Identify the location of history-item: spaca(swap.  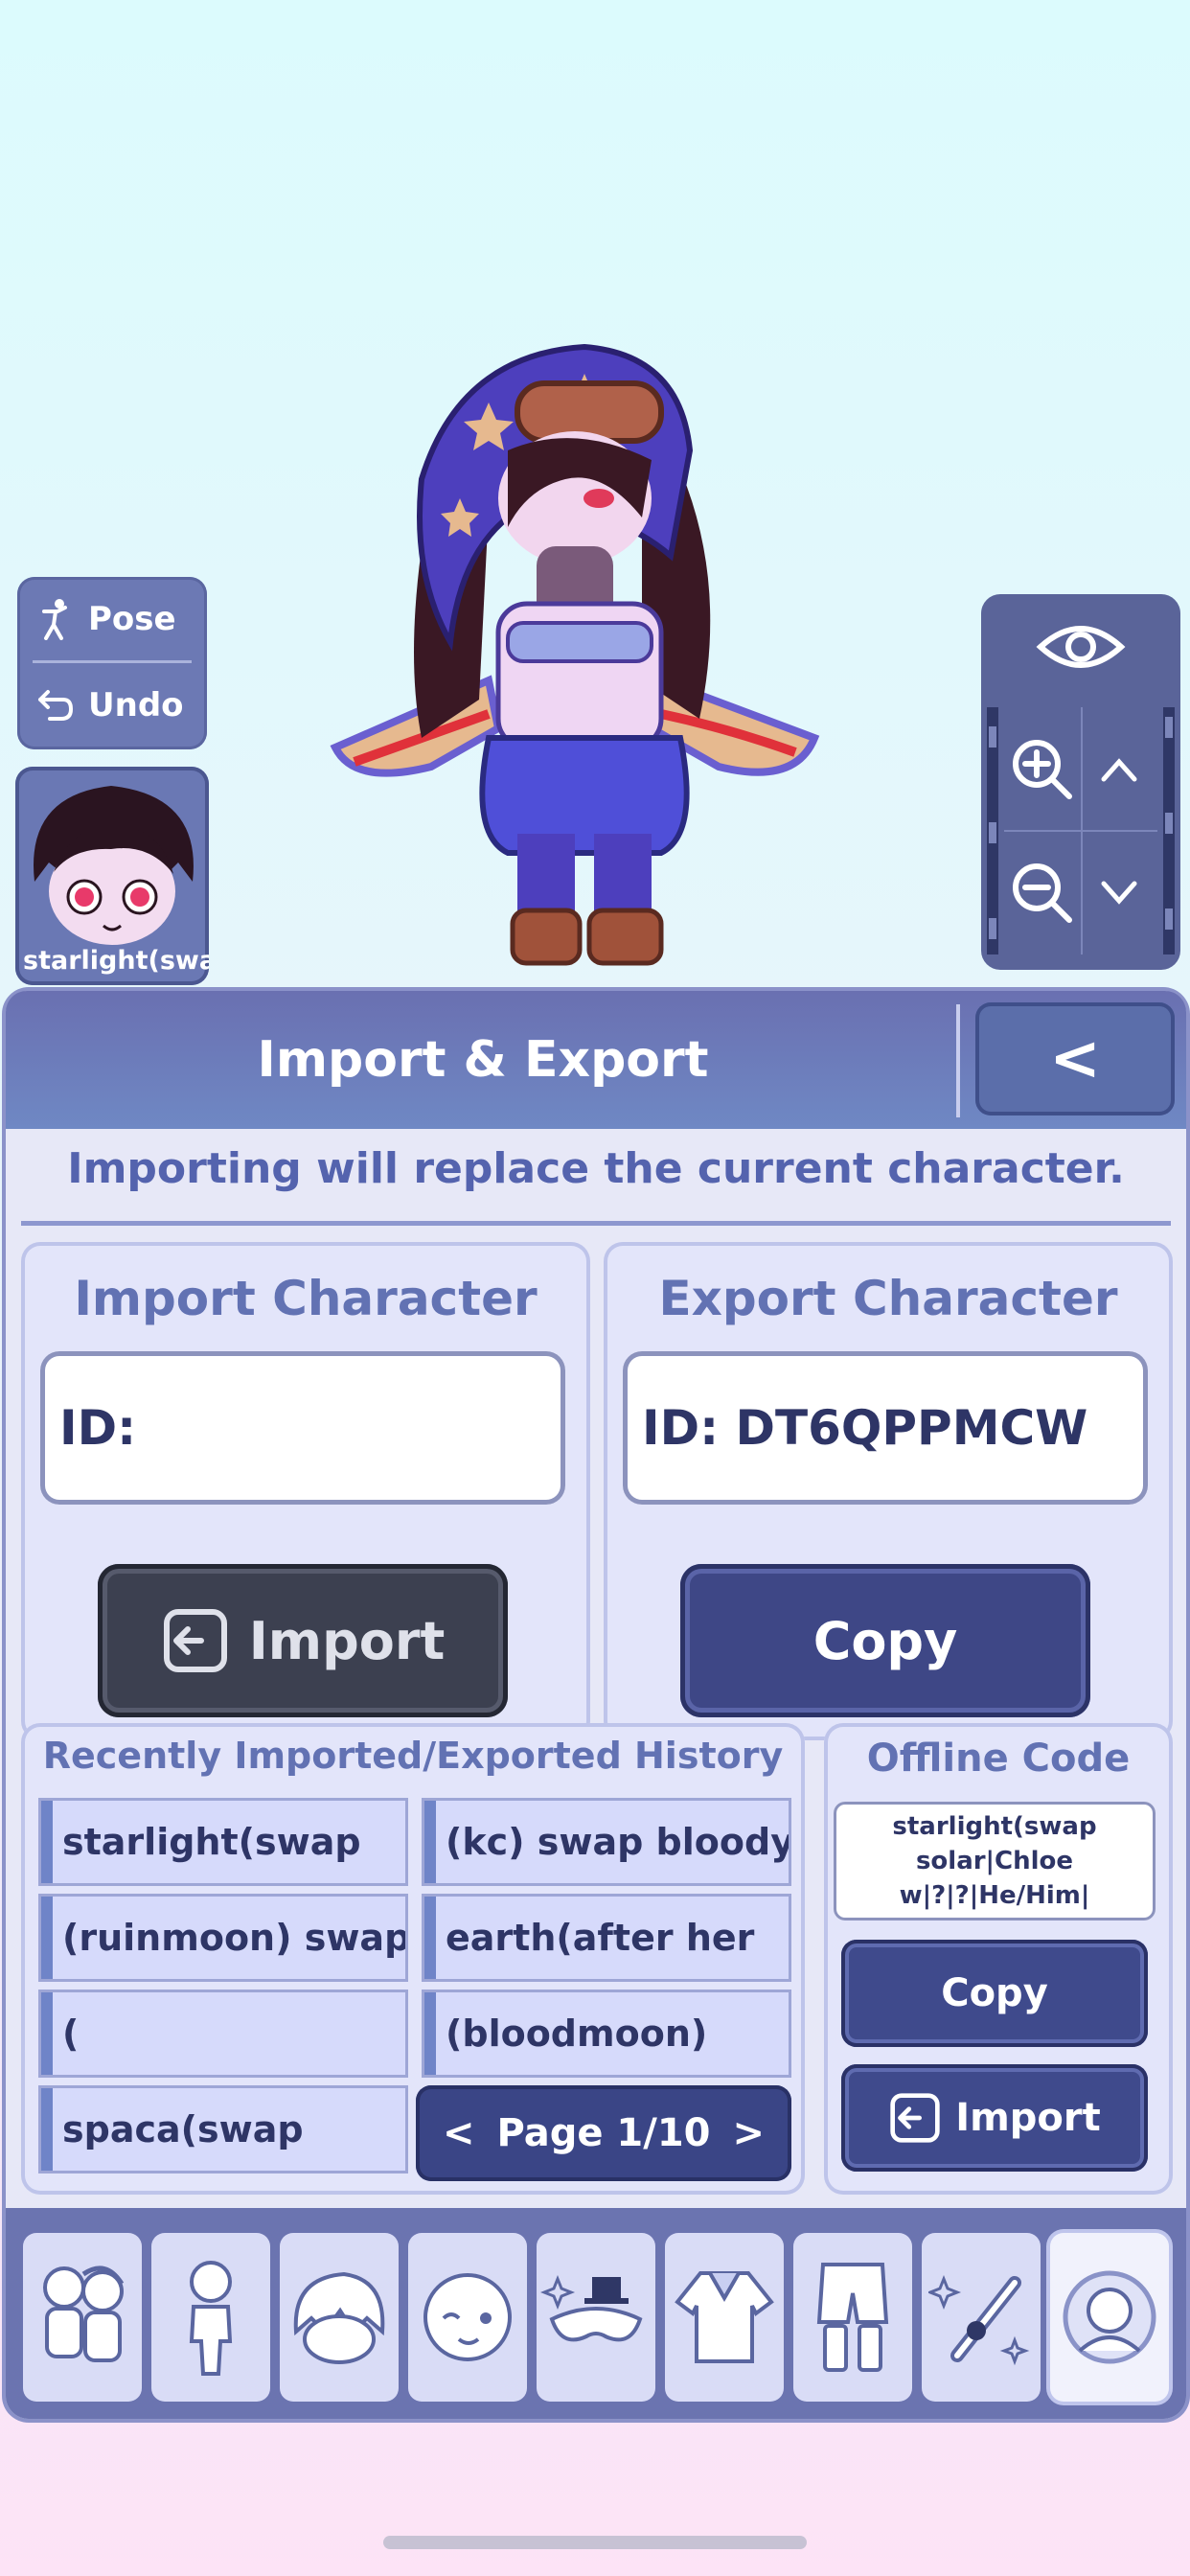
(223, 2129).